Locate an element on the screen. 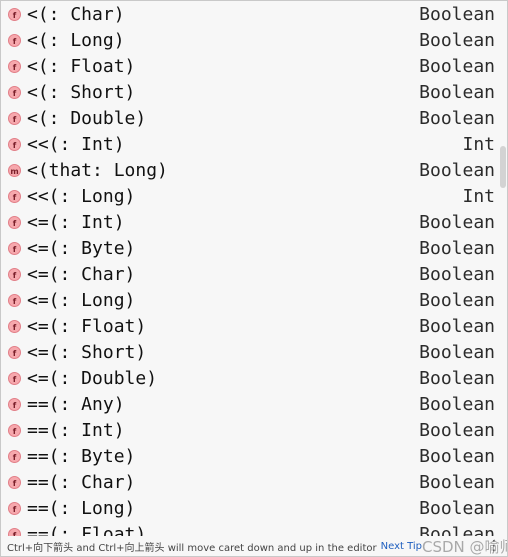 Image resolution: width=508 pixels, height=557 pixels. completion-signature: <<(: Long) is located at coordinates (81, 196).